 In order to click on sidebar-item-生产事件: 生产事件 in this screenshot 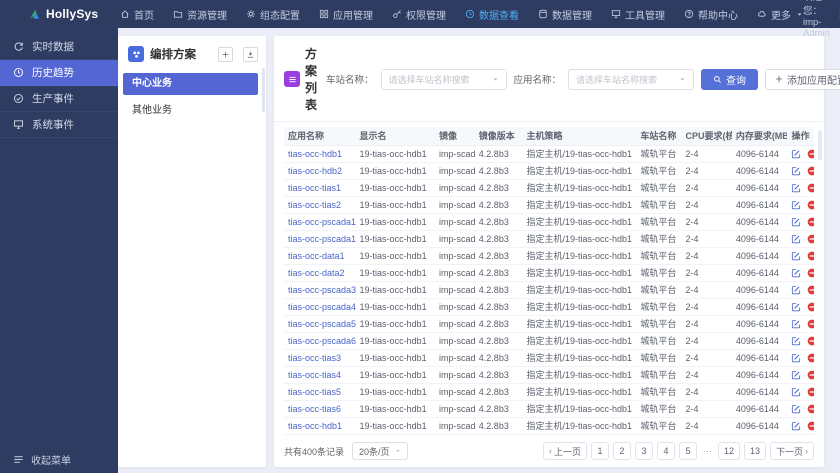, I will do `click(59, 99)`.